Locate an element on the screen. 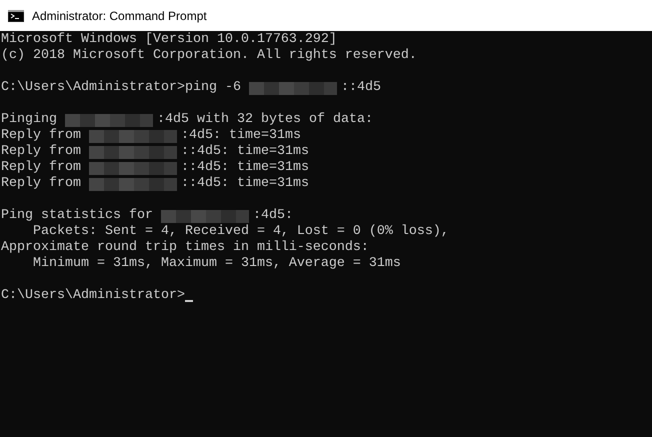  console-text: Minimum = 31ms, Maximum = 31ms, Average = 31ms is located at coordinates (216, 264).